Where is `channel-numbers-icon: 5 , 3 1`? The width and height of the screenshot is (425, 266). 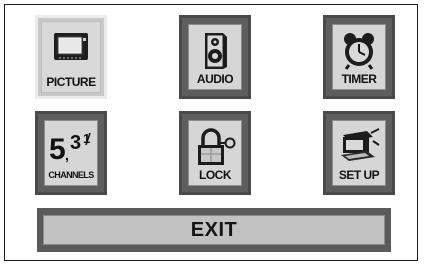 channel-numbers-icon: 5 , 3 1 is located at coordinates (70, 148).